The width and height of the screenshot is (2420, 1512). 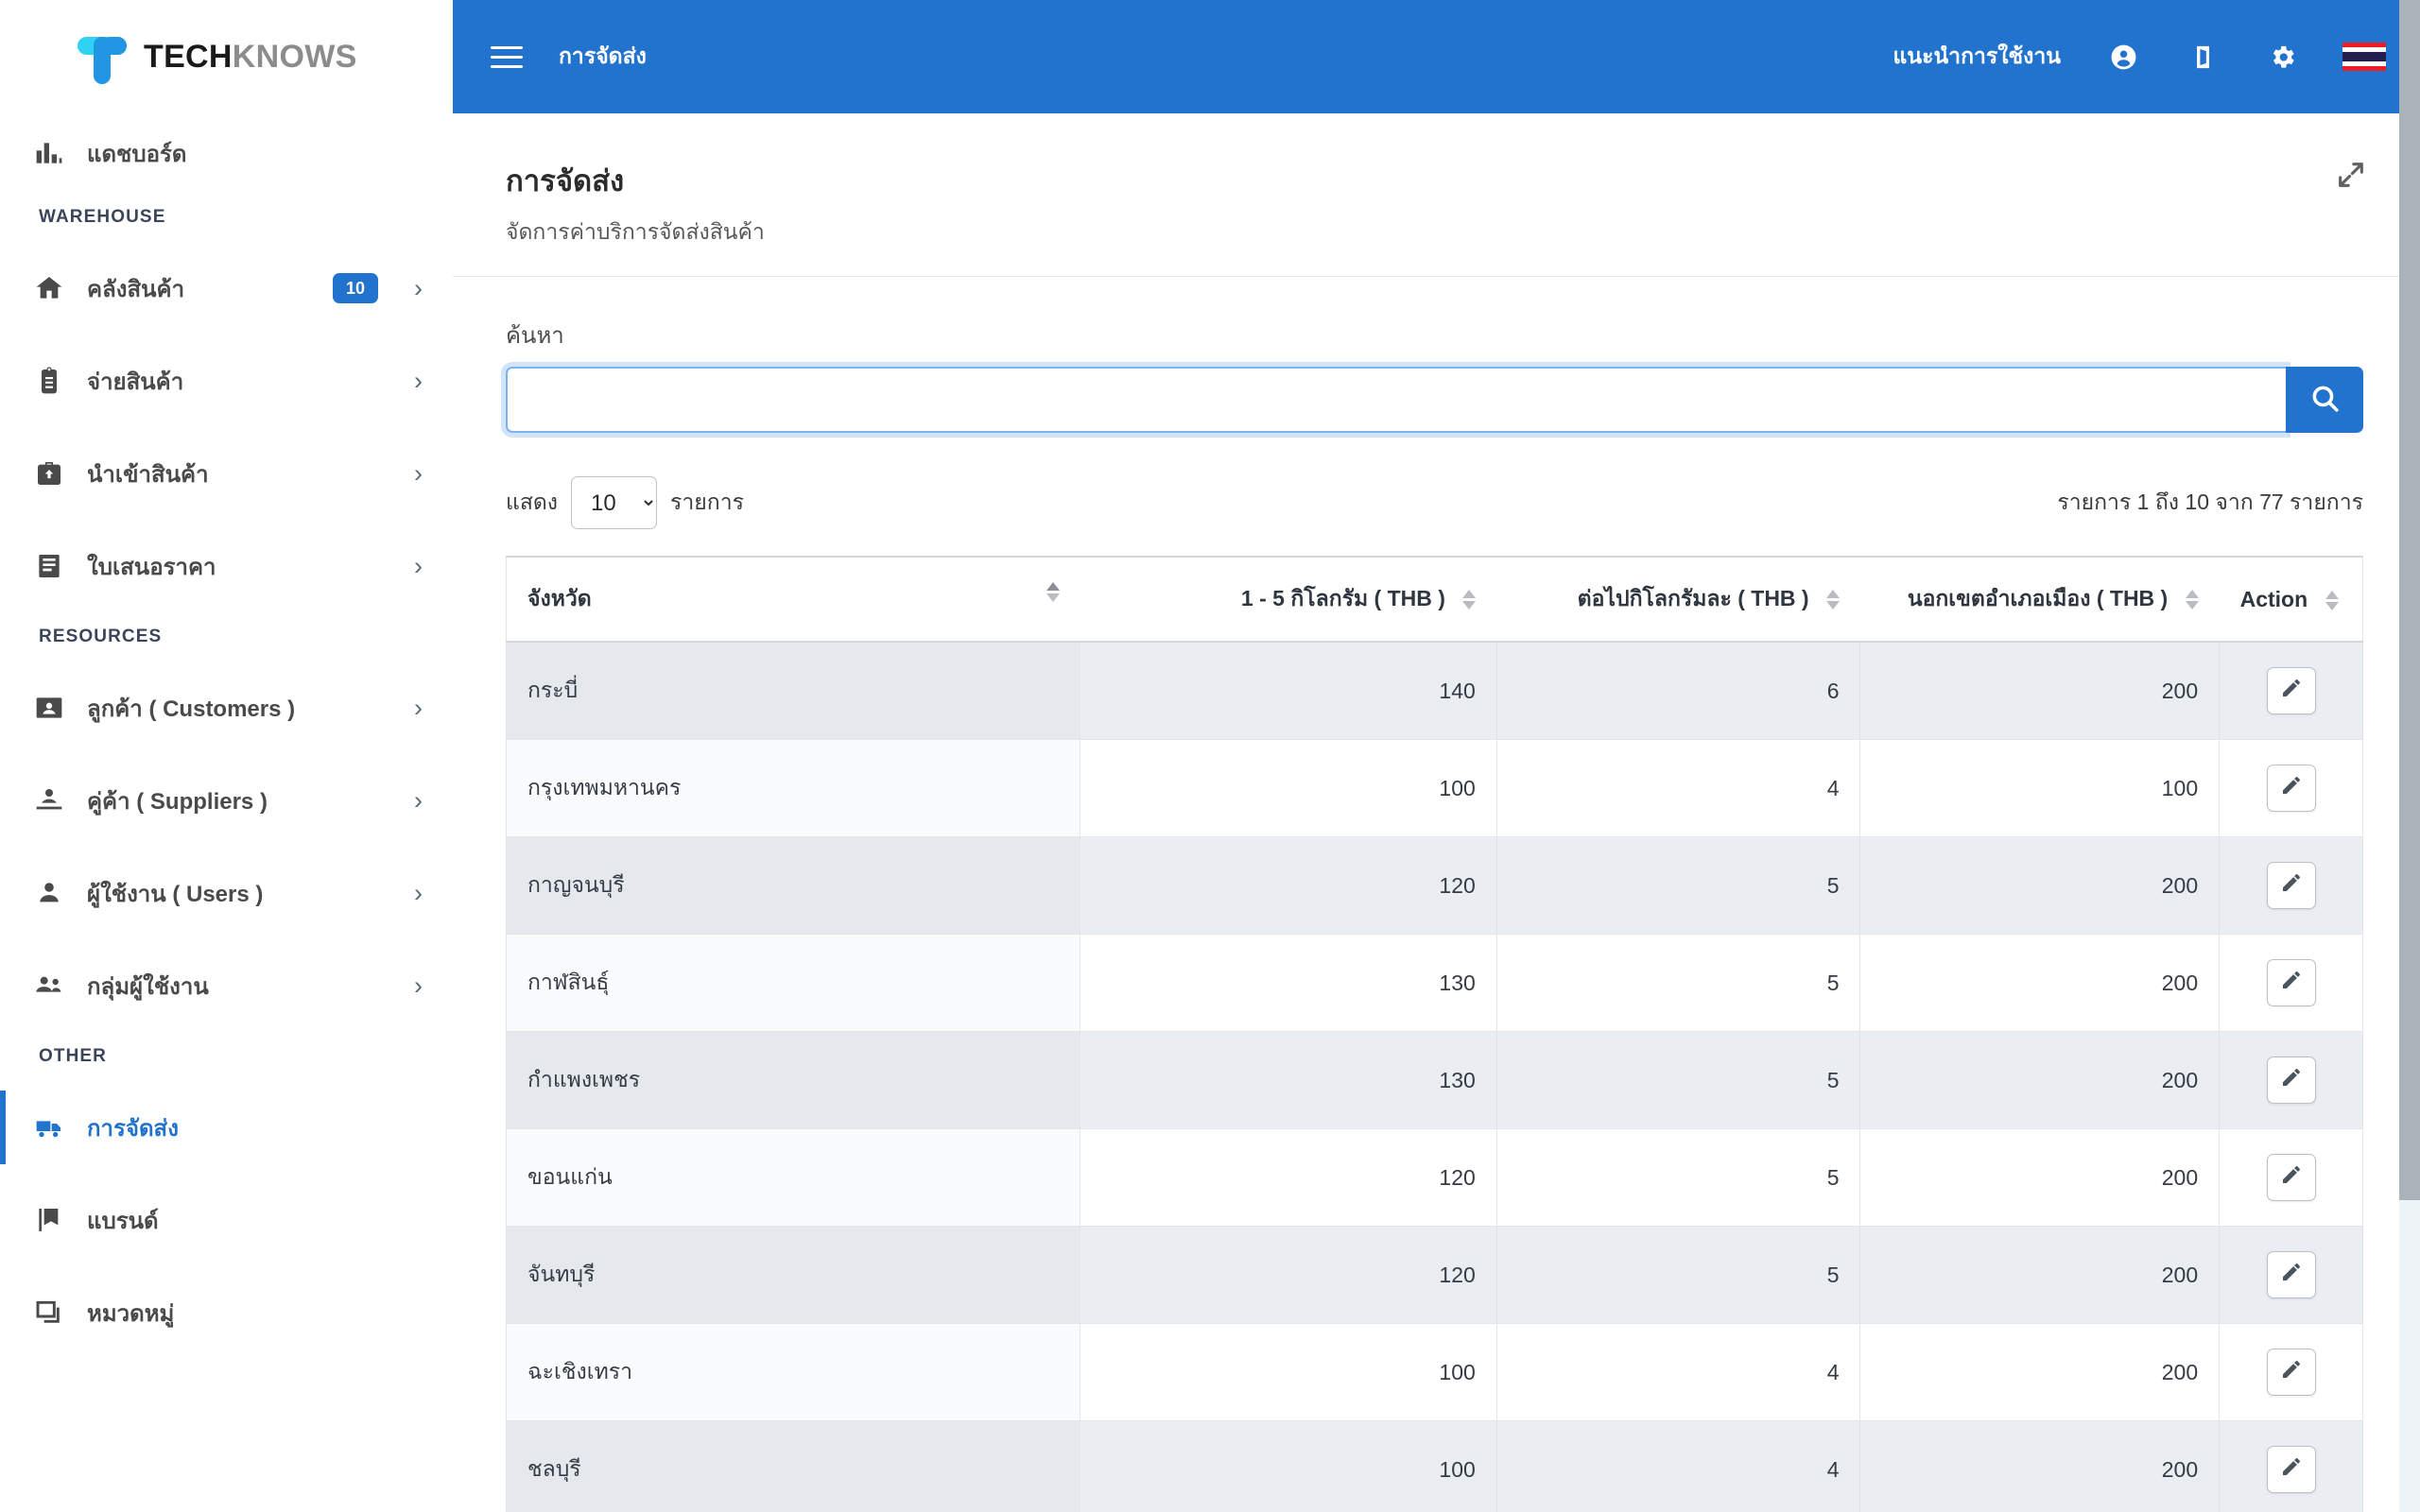 What do you see at coordinates (2364, 57) in the screenshot?
I see `thai-flag-icon` at bounding box center [2364, 57].